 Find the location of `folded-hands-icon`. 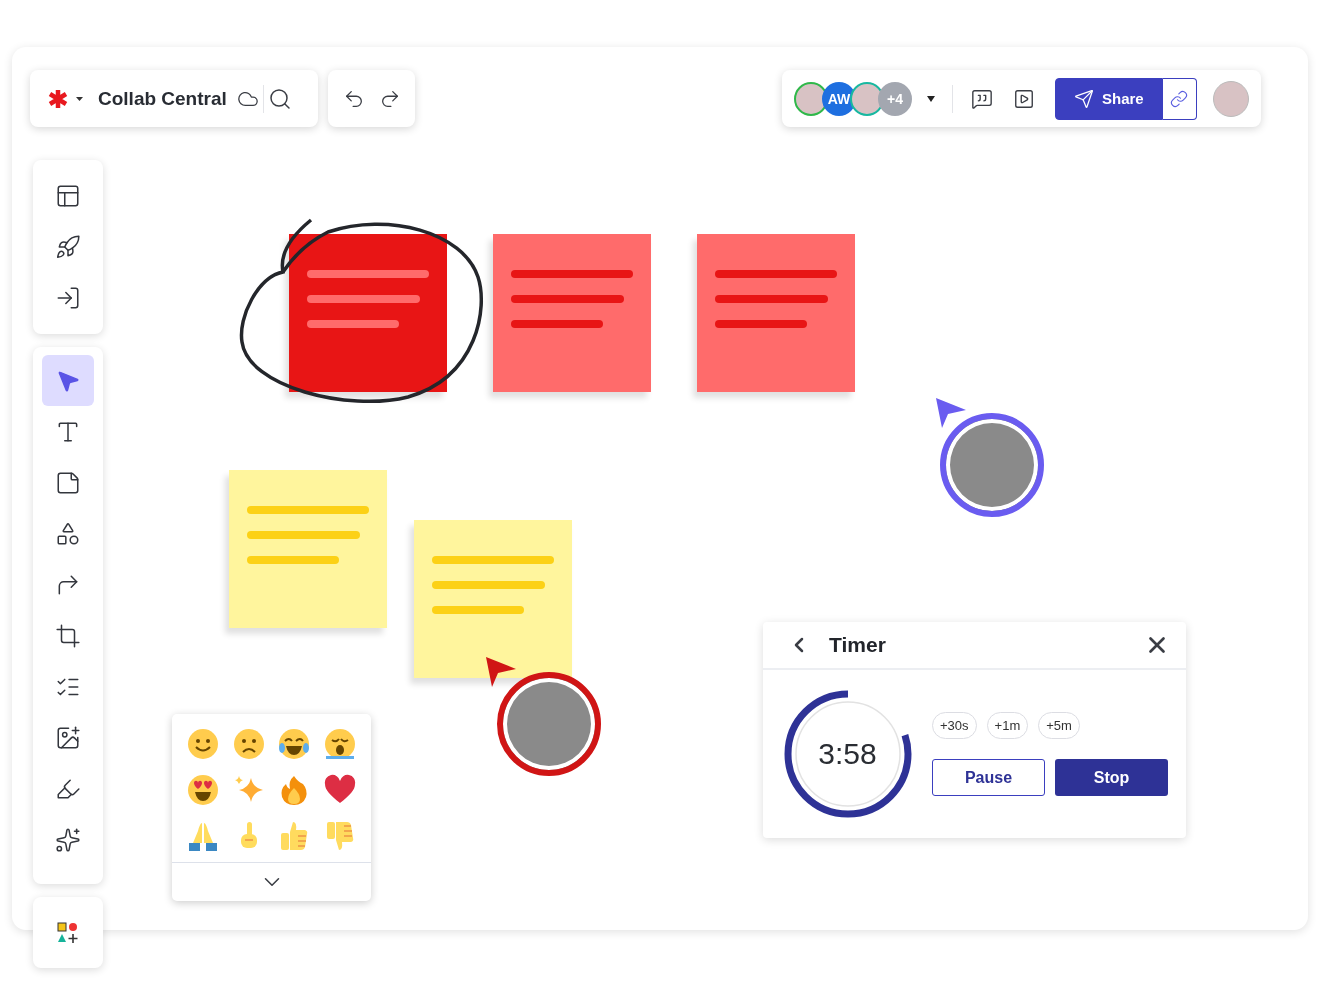

folded-hands-icon is located at coordinates (202, 836).